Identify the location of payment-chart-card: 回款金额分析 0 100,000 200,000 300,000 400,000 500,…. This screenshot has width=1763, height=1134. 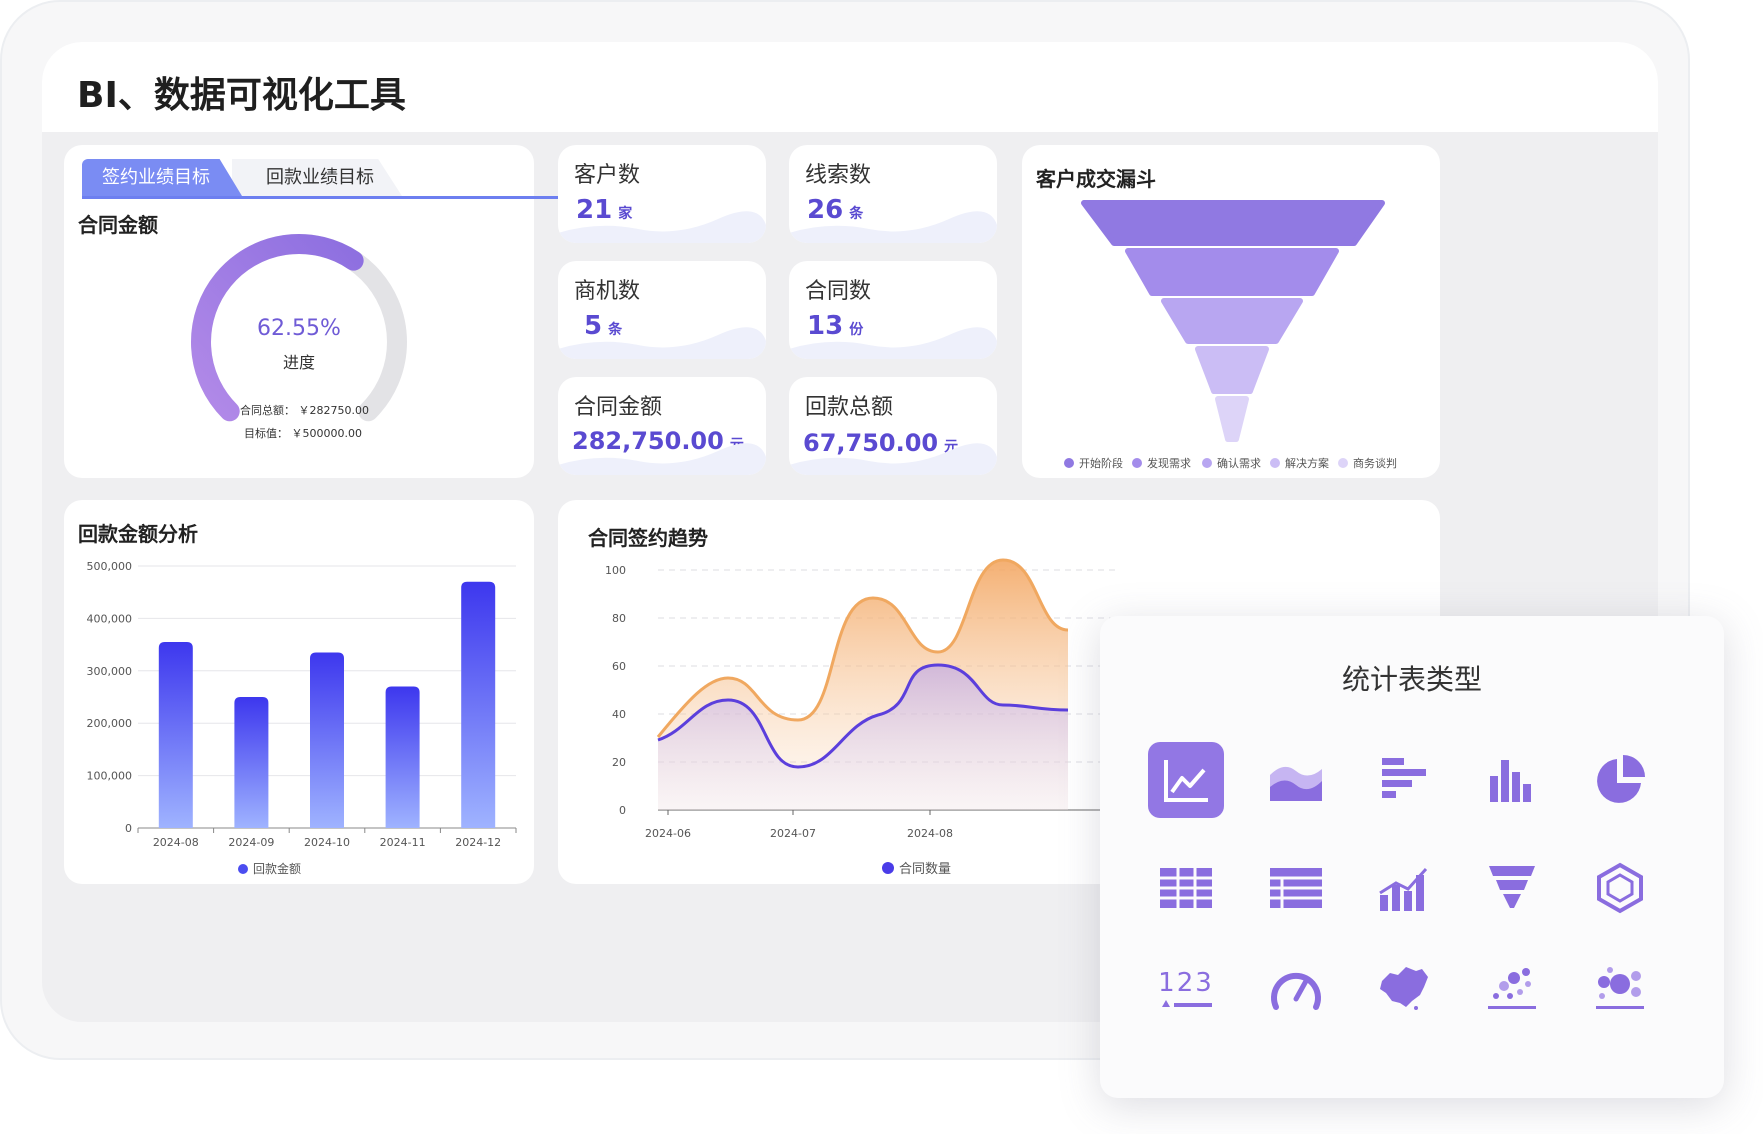
(299, 692).